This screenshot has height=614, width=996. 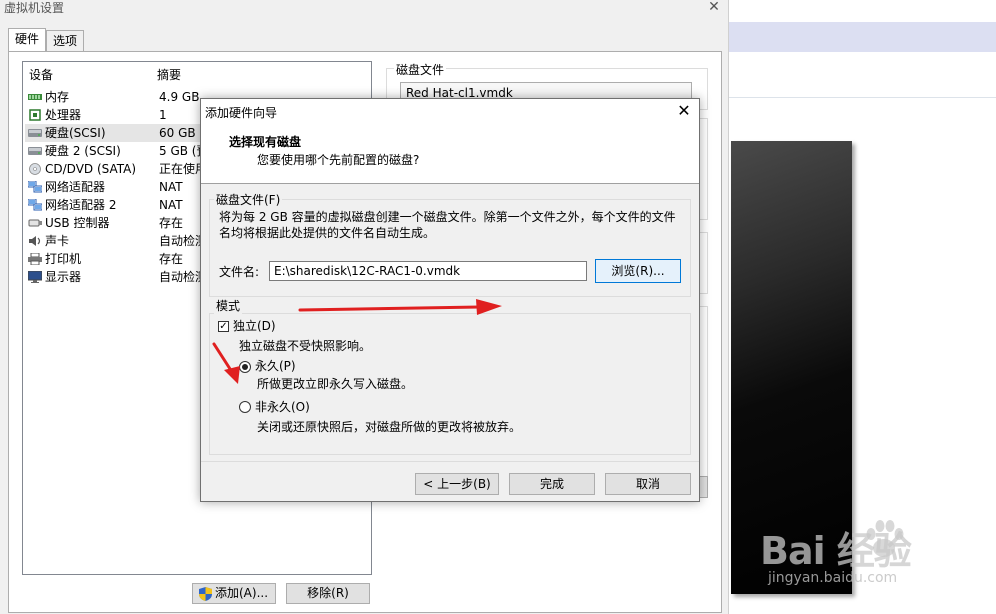 I want to click on wizard-header: 选择现有磁盘 您要使用哪个先前配置的磁盘?, so click(x=450, y=154).